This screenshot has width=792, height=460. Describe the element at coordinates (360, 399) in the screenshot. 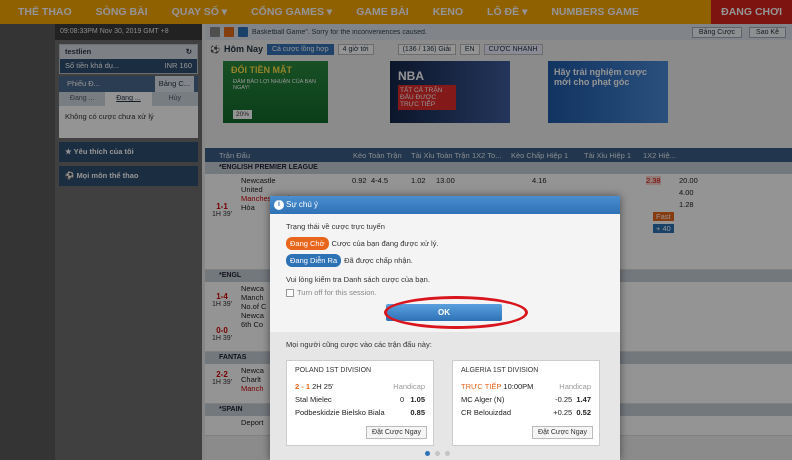

I see `card-home-row: Stal Mielec 0 1.05` at that location.